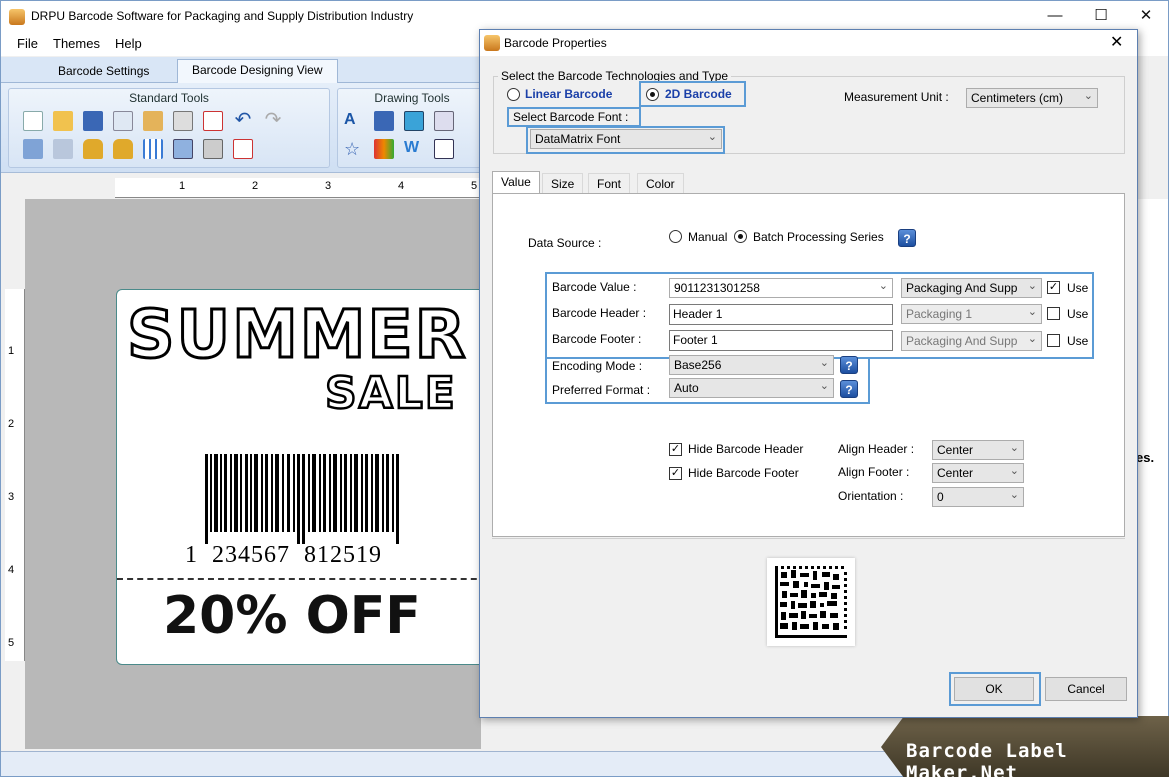 This screenshot has height=777, width=1169. I want to click on hide-header-checkbox: ✓, so click(675, 449).